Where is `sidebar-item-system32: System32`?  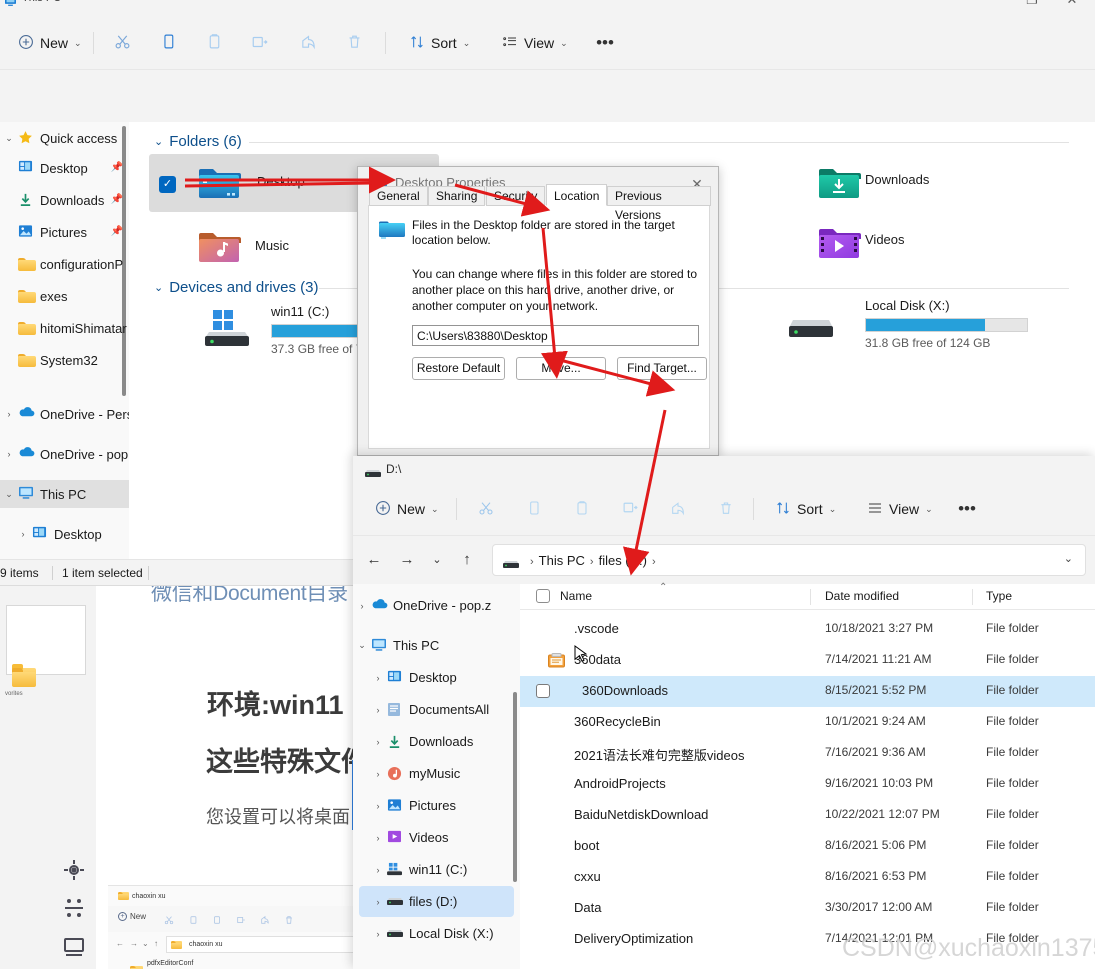
sidebar-item-system32: System32 is located at coordinates (64, 360).